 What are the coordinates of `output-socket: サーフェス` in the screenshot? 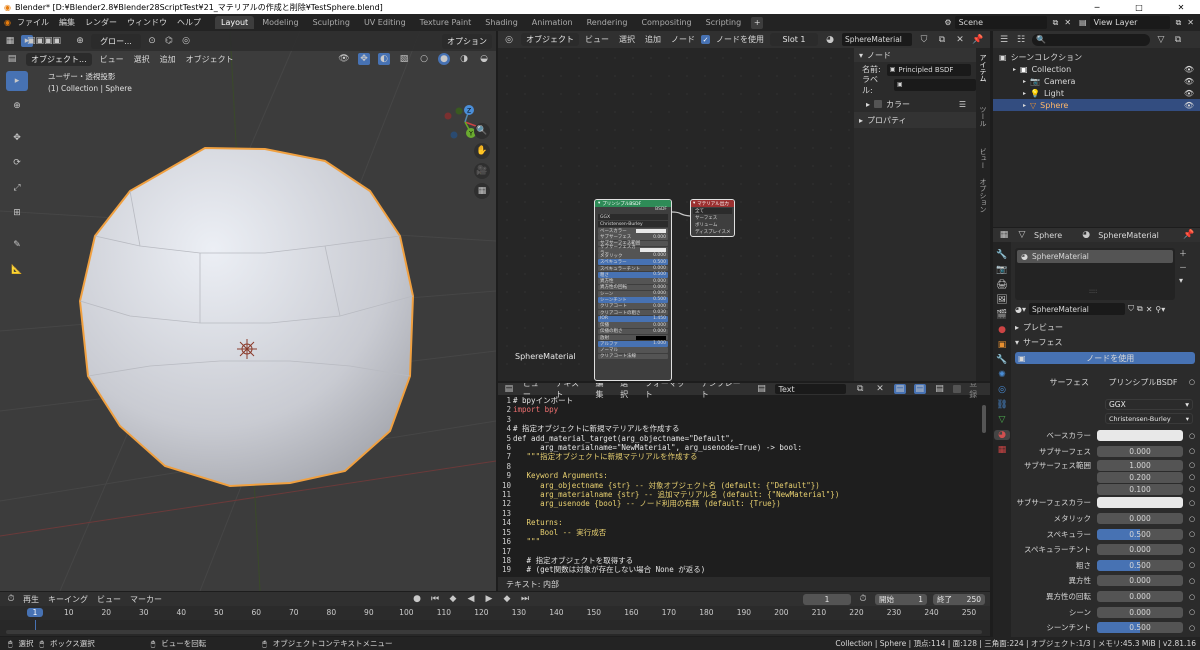 It's located at (712, 218).